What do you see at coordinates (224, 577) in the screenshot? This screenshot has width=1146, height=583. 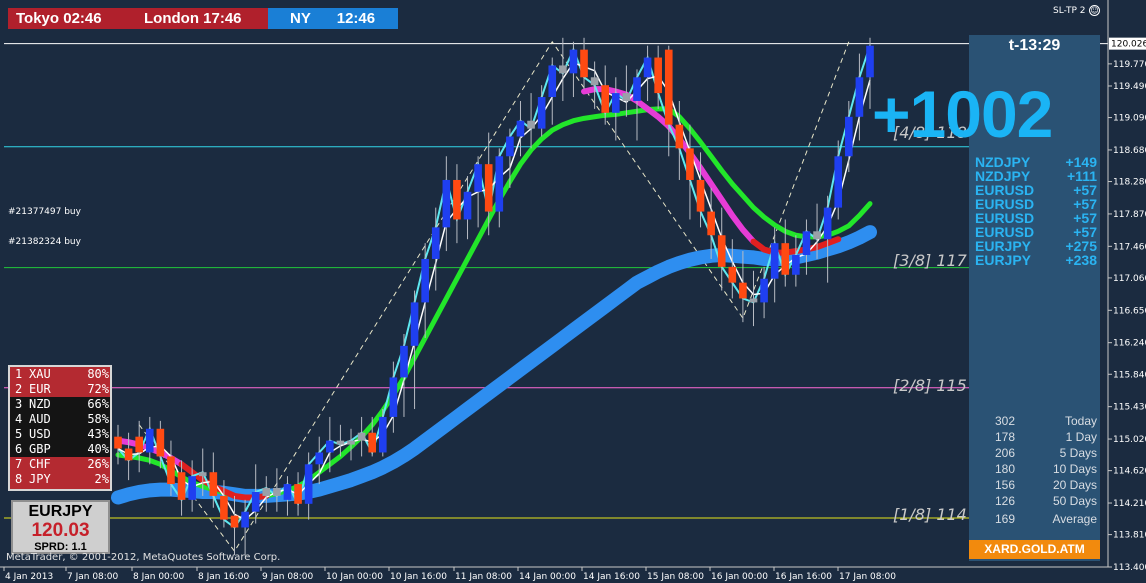 I see `time-tick-label: 8 Jan 16:00` at bounding box center [224, 577].